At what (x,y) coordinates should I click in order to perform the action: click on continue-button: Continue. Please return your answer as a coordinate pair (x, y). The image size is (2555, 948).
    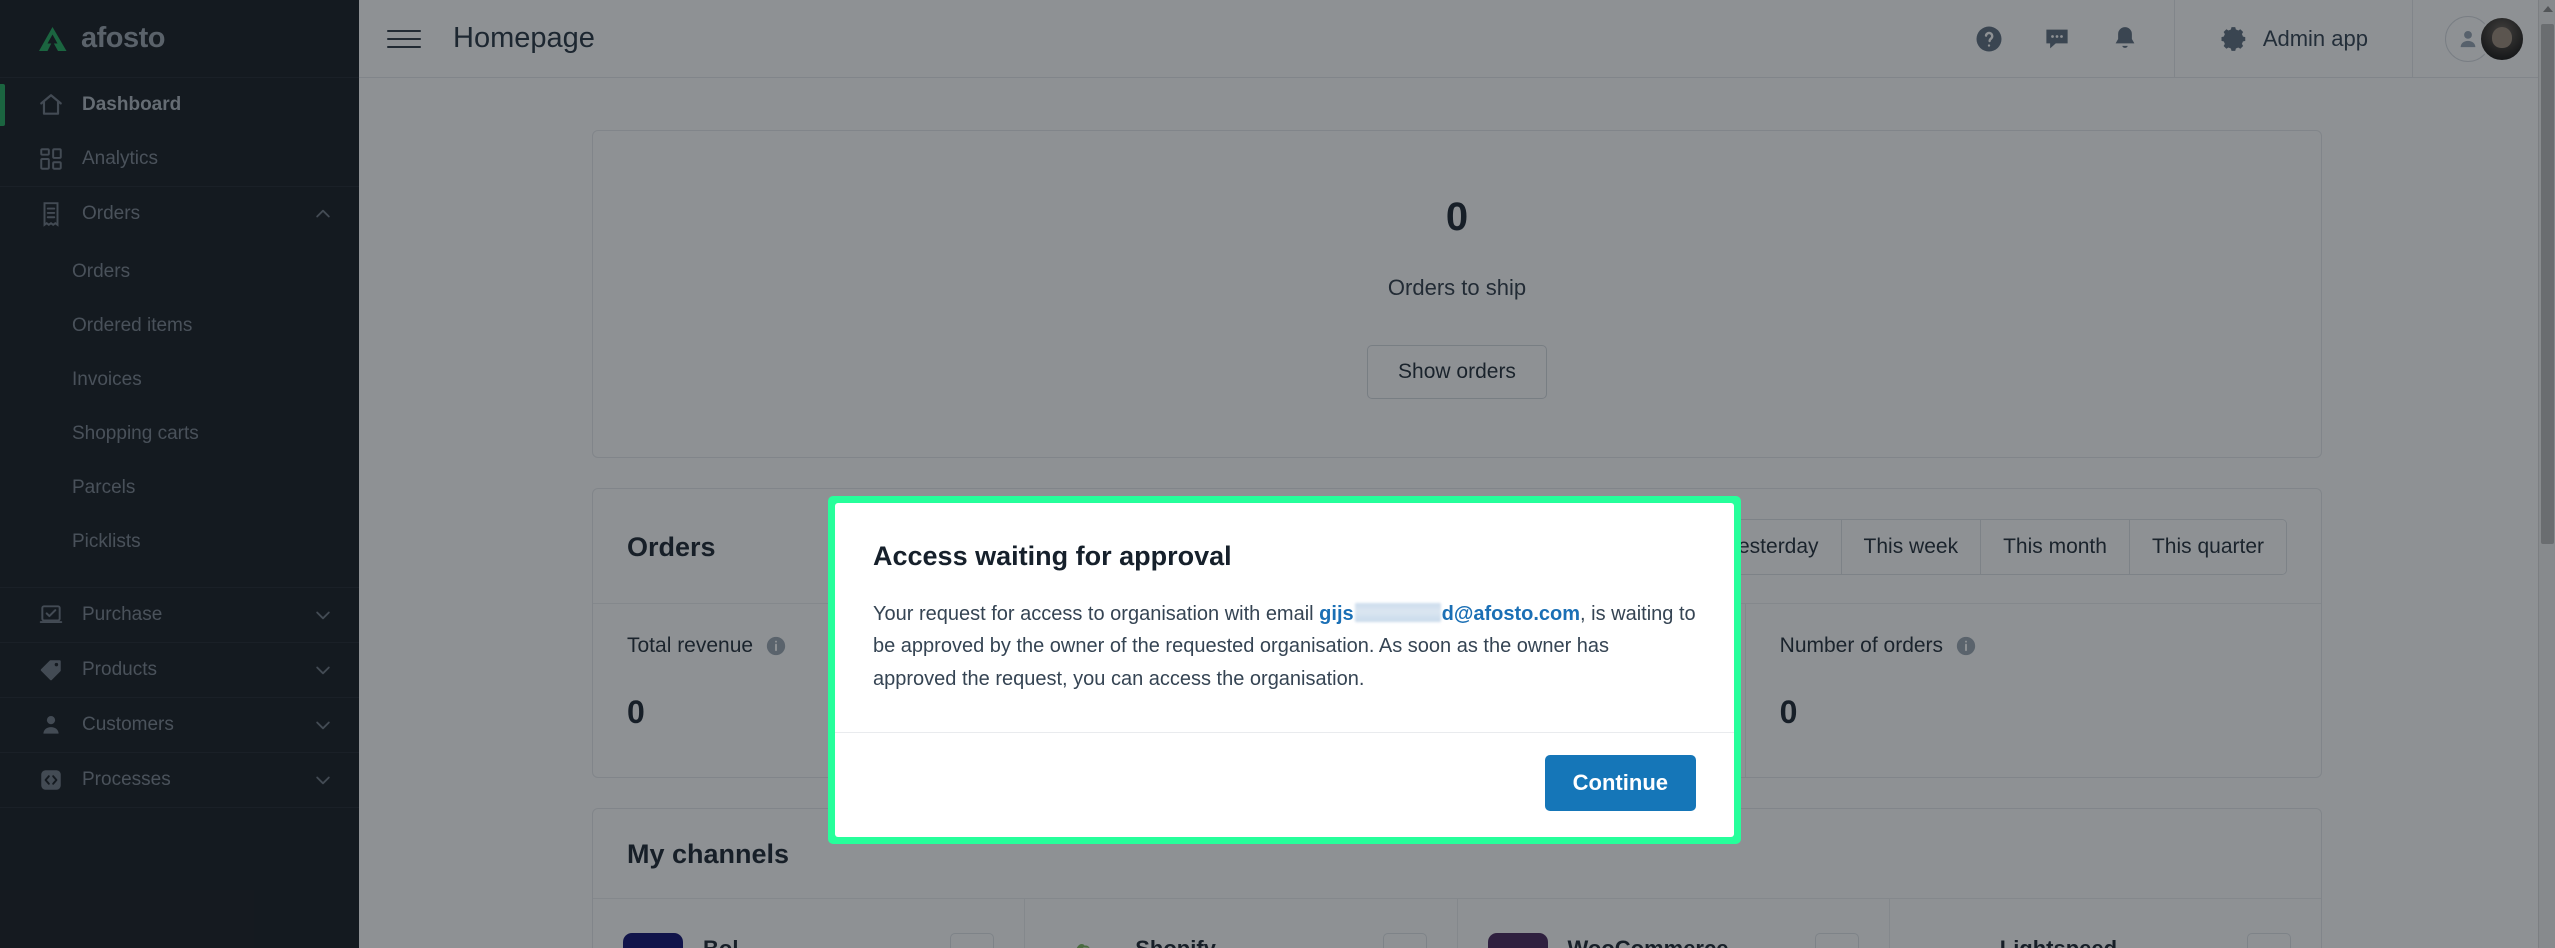
    Looking at the image, I should click on (1620, 783).